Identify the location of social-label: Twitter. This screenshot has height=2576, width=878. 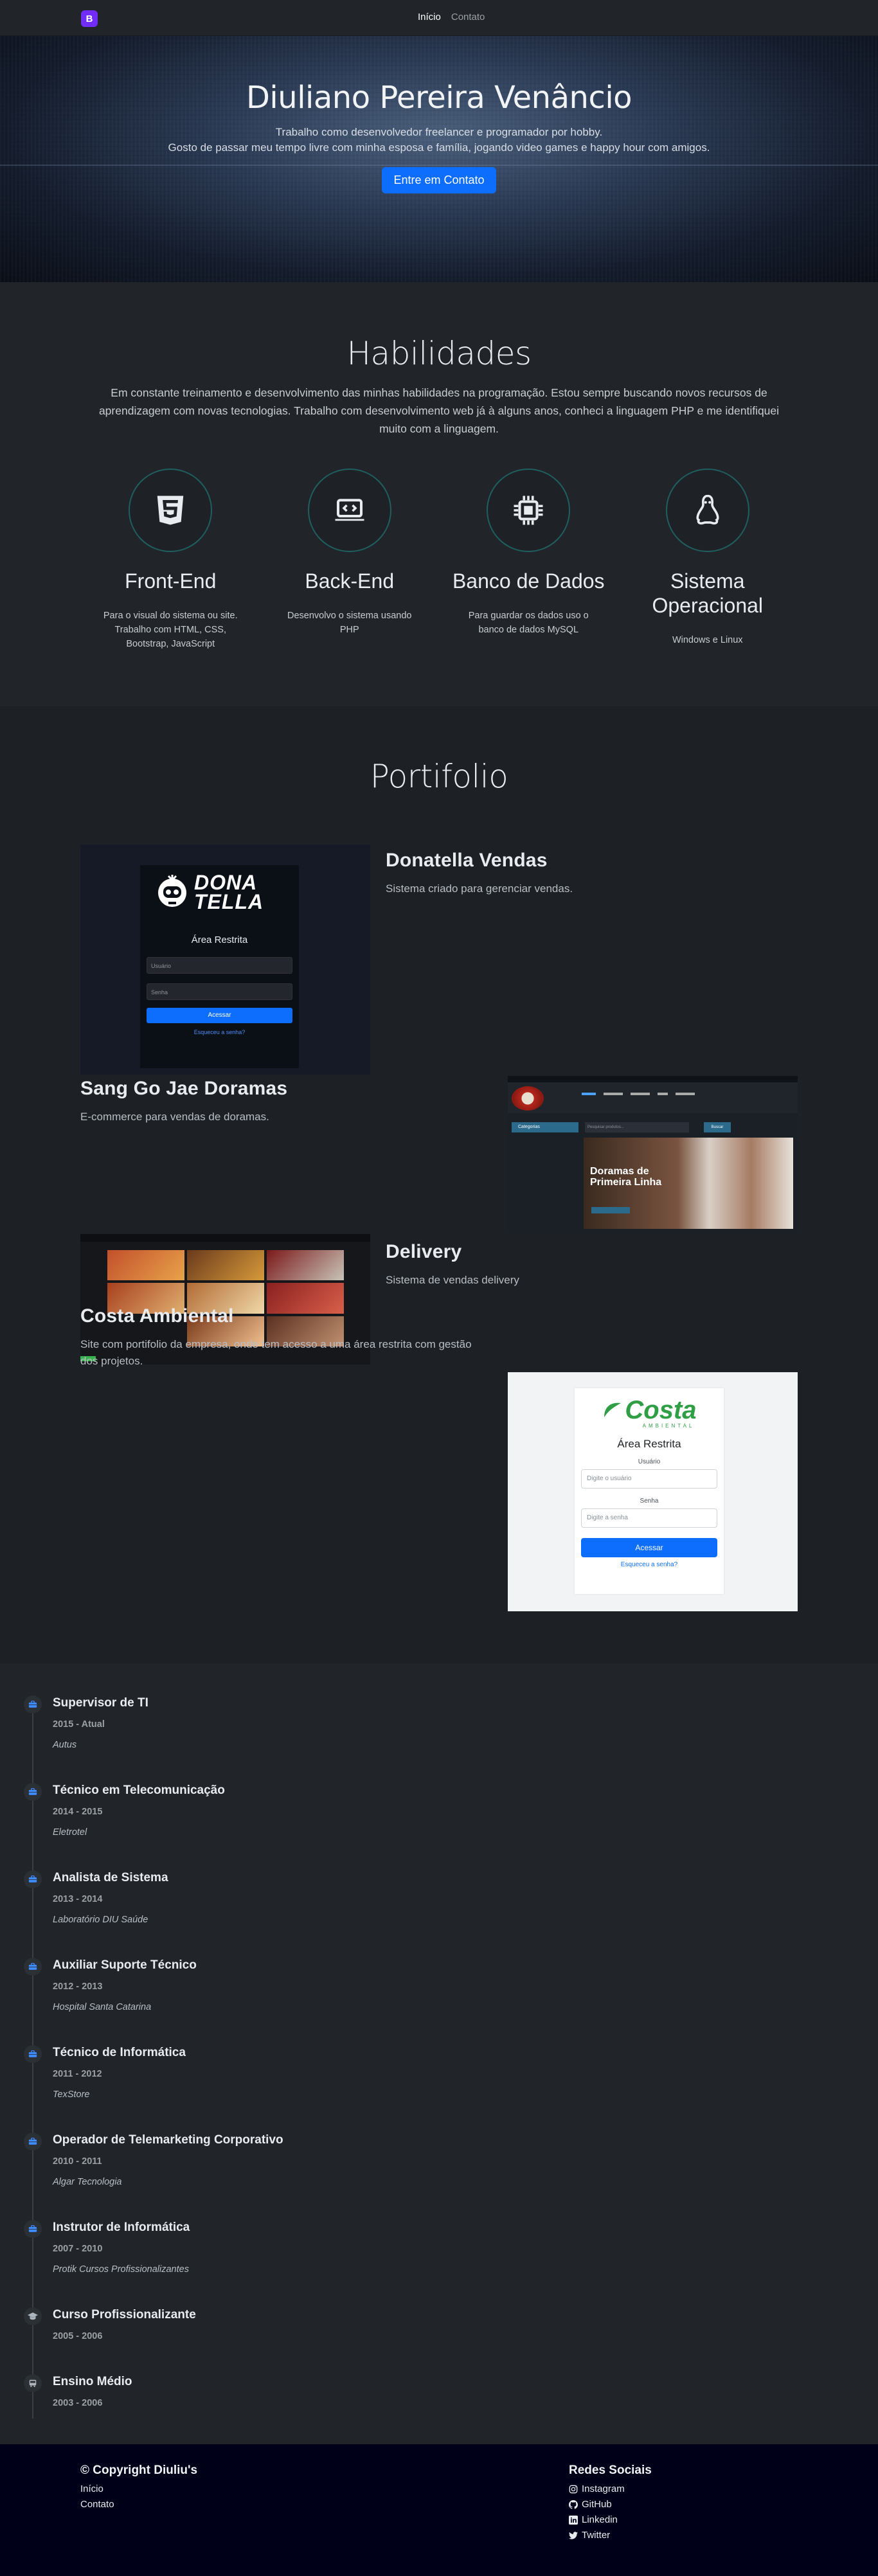
(596, 2535).